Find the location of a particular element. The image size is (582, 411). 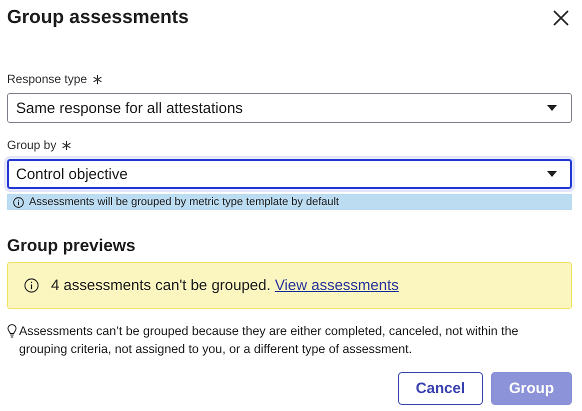

select-field: Control objective is located at coordinates (289, 174).